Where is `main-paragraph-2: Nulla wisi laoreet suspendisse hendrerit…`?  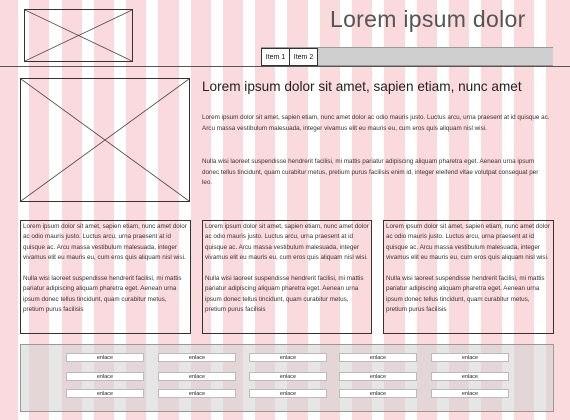 main-paragraph-2: Nulla wisi laoreet suspendisse hendrerit… is located at coordinates (370, 172).